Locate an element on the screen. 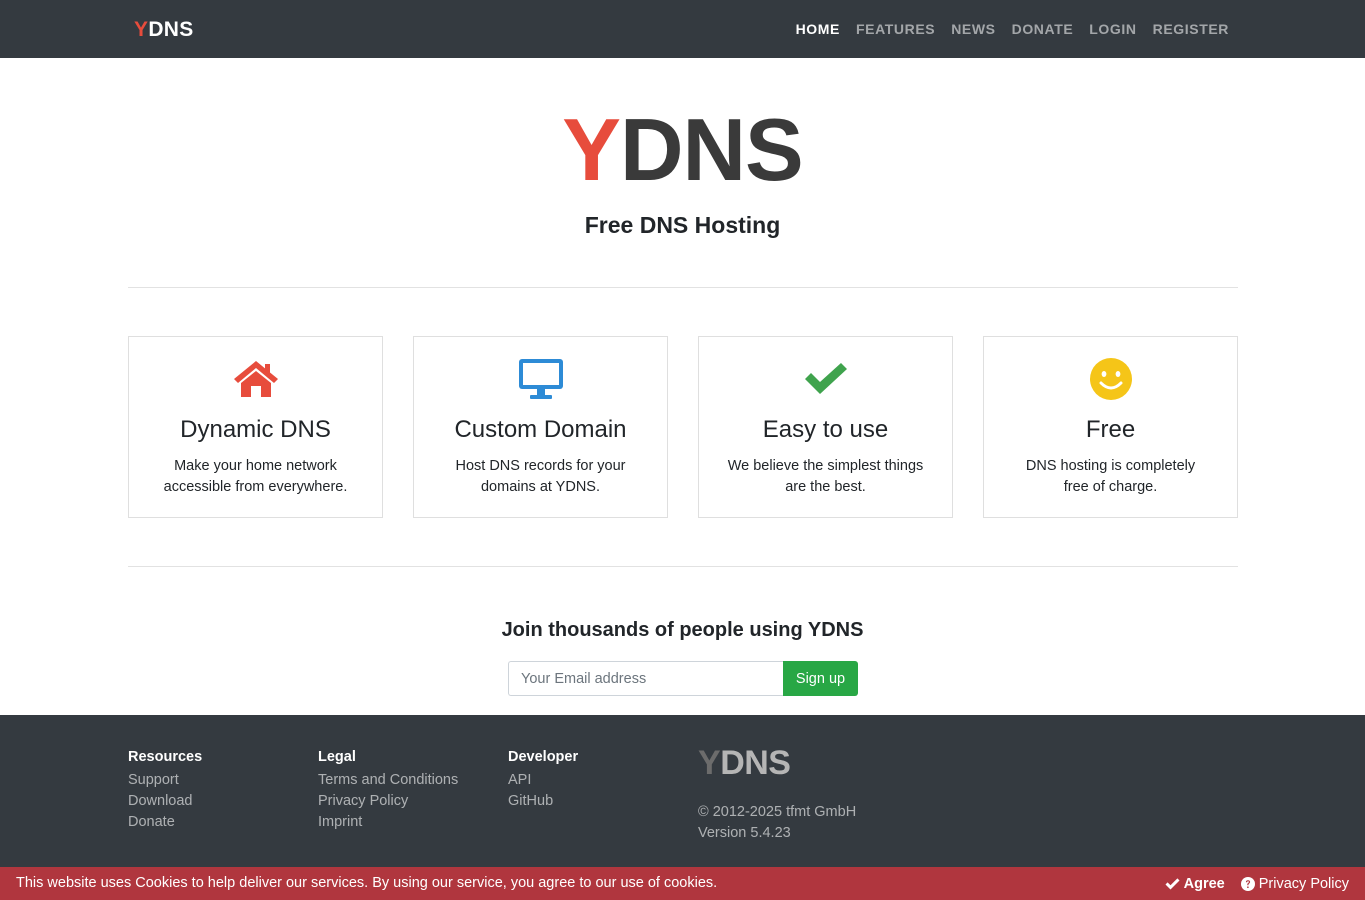 This screenshot has height=900, width=1365. signup-title: Join thousands of people using YDNS is located at coordinates (682, 630).